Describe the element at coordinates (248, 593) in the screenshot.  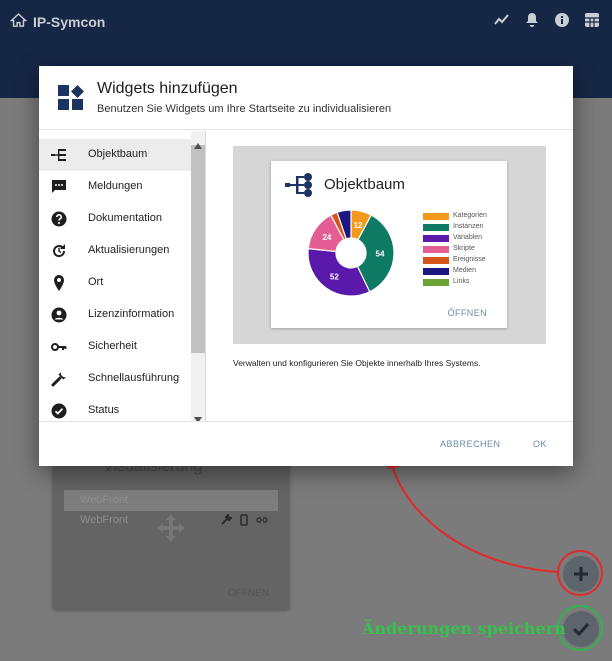
I see `visualization-open-button: ÖFFNEN` at that location.